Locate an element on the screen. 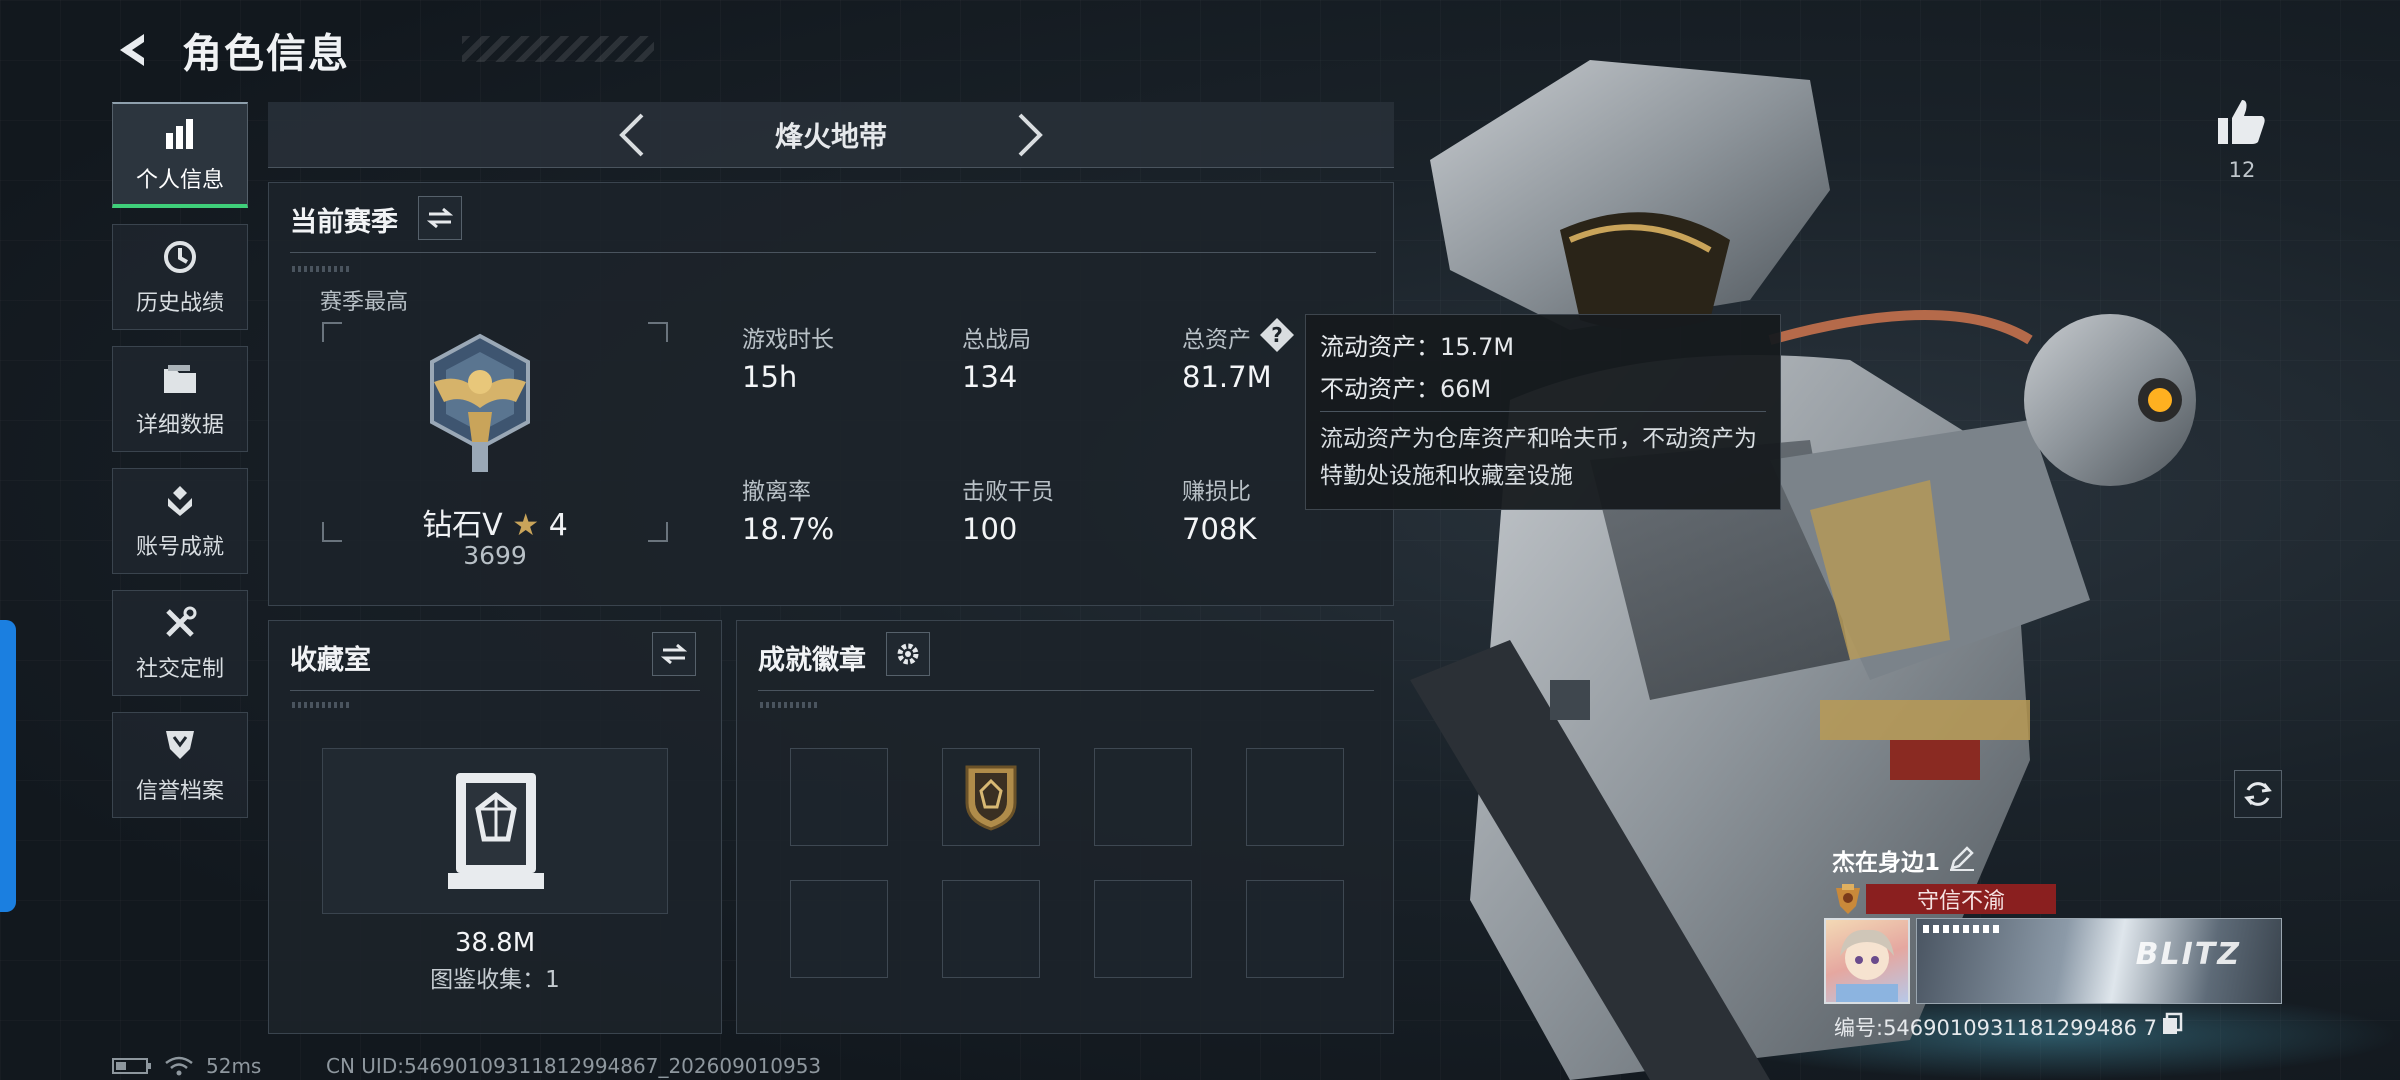 The image size is (2400, 1080). header: 角色信息 is located at coordinates (383, 50).